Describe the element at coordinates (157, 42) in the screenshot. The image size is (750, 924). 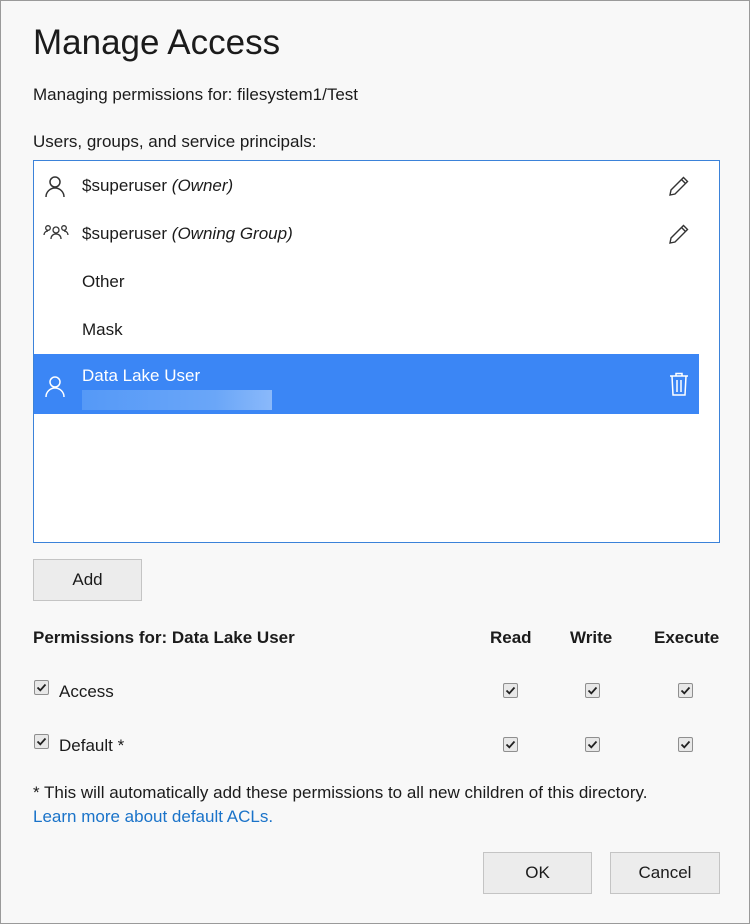
I see `dialog-title: Manage Access` at that location.